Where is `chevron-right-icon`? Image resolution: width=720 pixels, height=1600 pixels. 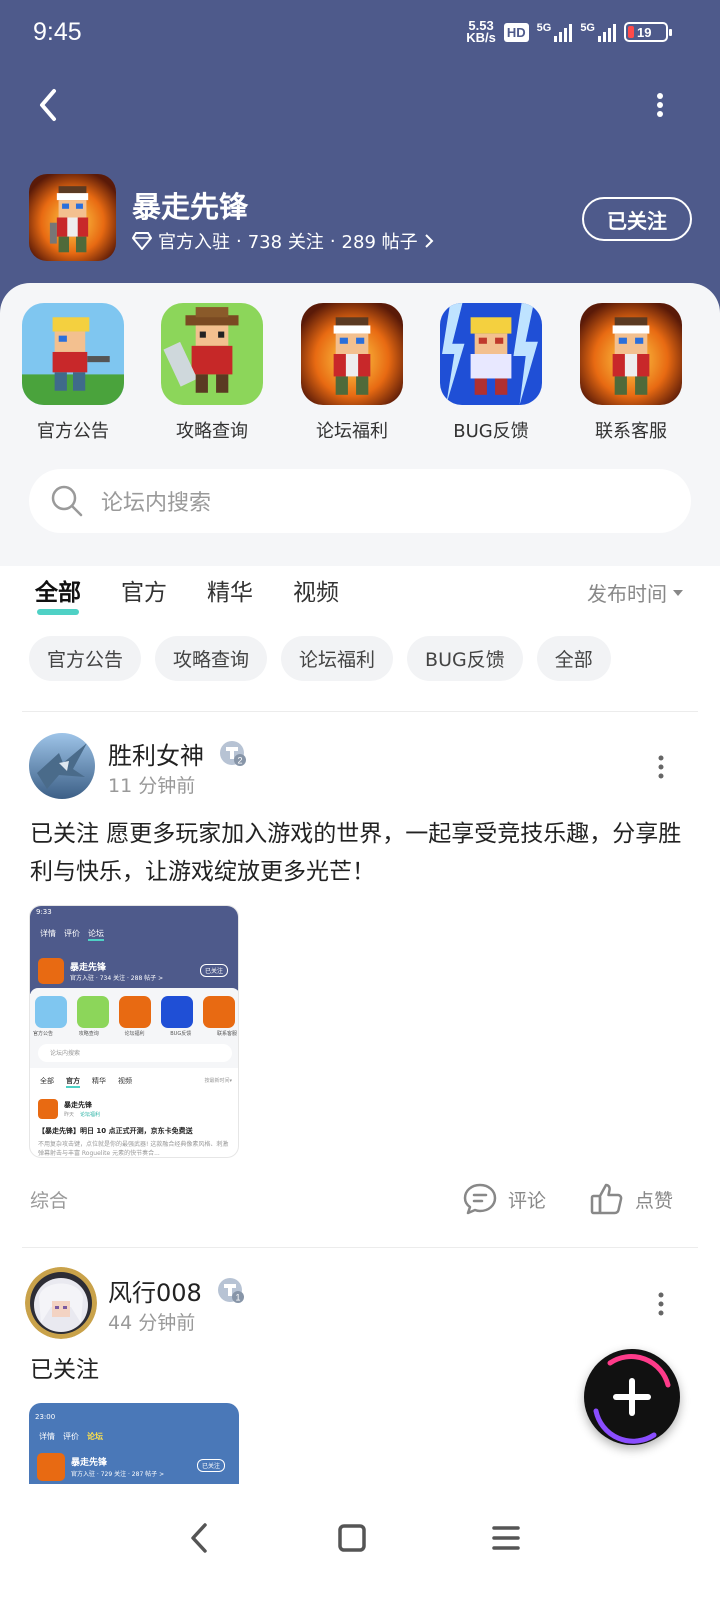
chevron-right-icon is located at coordinates (429, 241).